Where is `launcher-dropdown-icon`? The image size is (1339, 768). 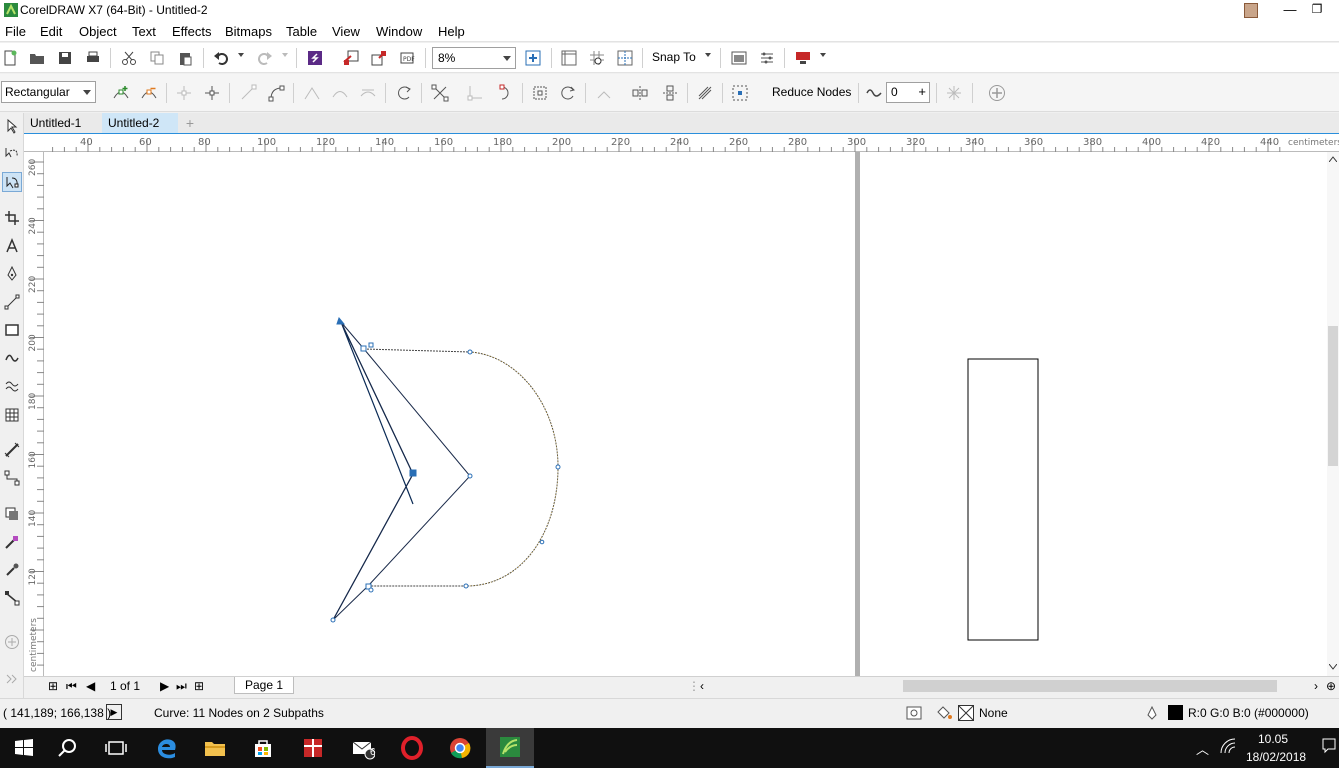 launcher-dropdown-icon is located at coordinates (823, 55).